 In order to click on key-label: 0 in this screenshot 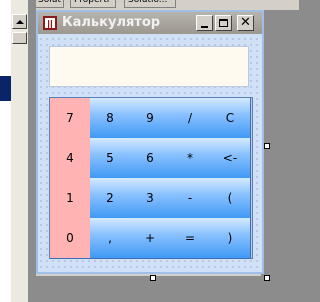, I will do `click(70, 238)`.